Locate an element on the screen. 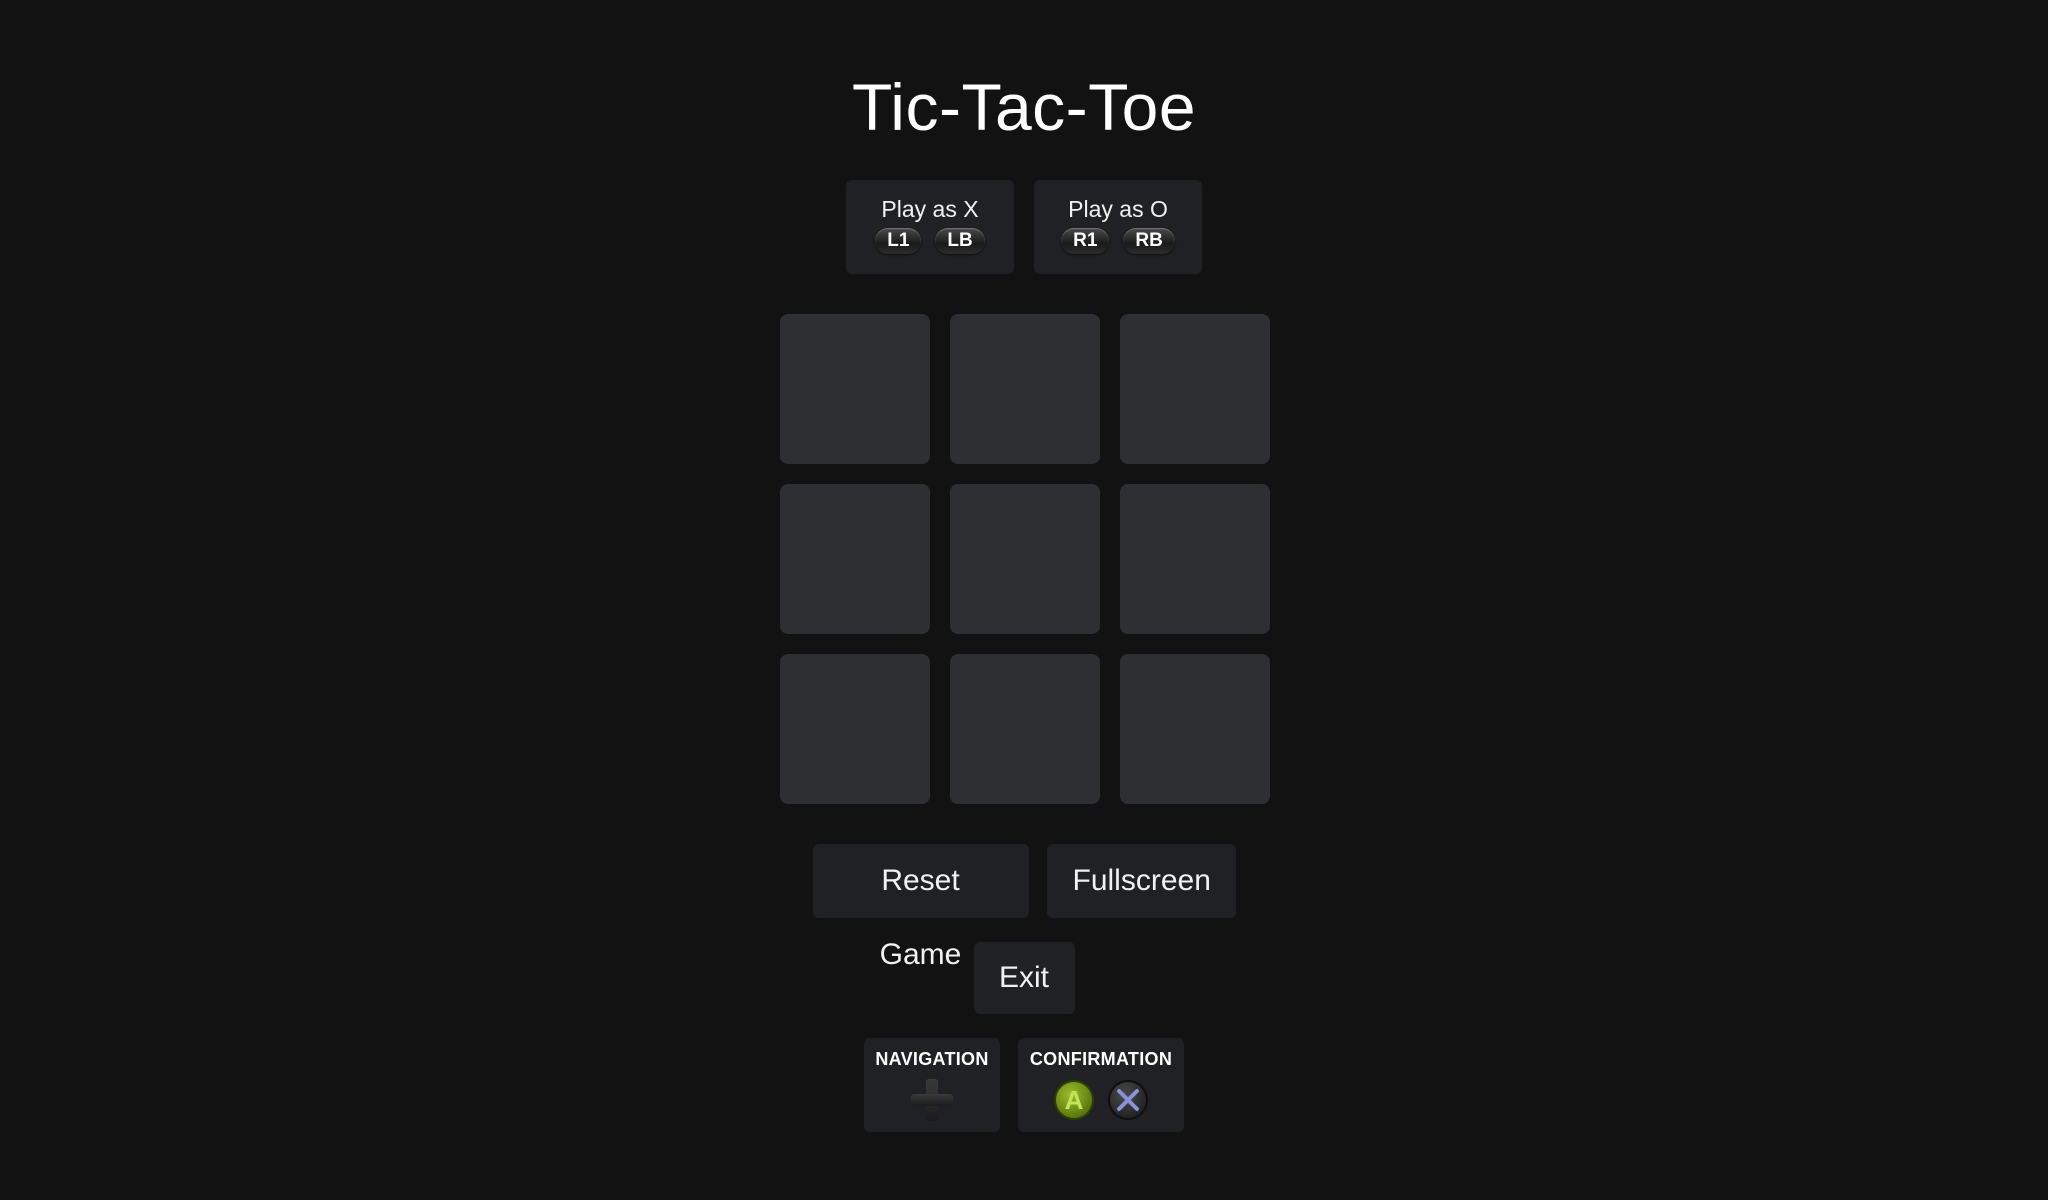 This screenshot has height=1200, width=2048. confirmation-hint-title: CONFIRMATION is located at coordinates (1101, 1059).